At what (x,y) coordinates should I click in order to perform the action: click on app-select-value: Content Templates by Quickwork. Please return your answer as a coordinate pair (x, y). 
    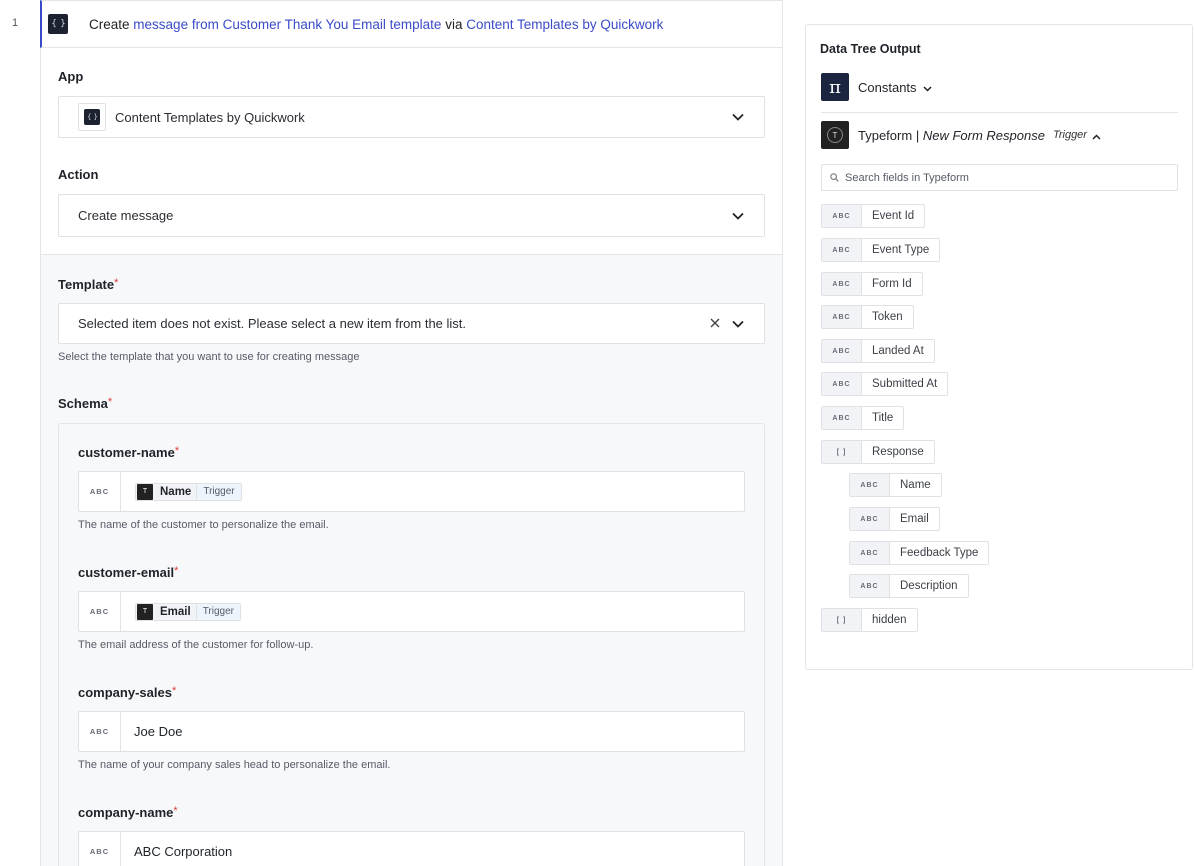
    Looking at the image, I should click on (210, 117).